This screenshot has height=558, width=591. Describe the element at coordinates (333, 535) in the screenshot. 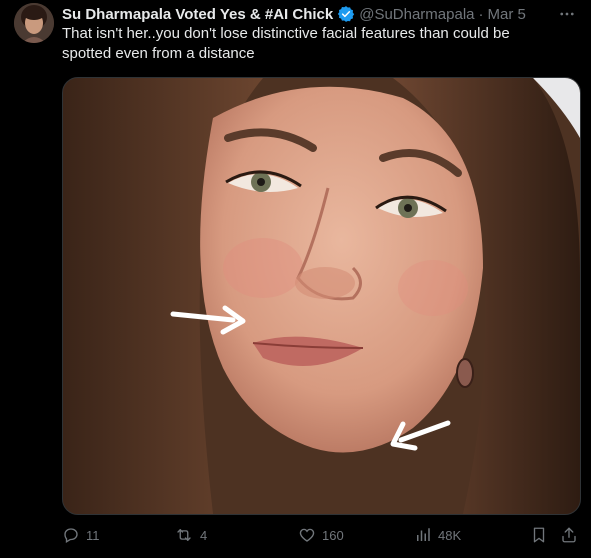

I see `like-count: 160` at that location.